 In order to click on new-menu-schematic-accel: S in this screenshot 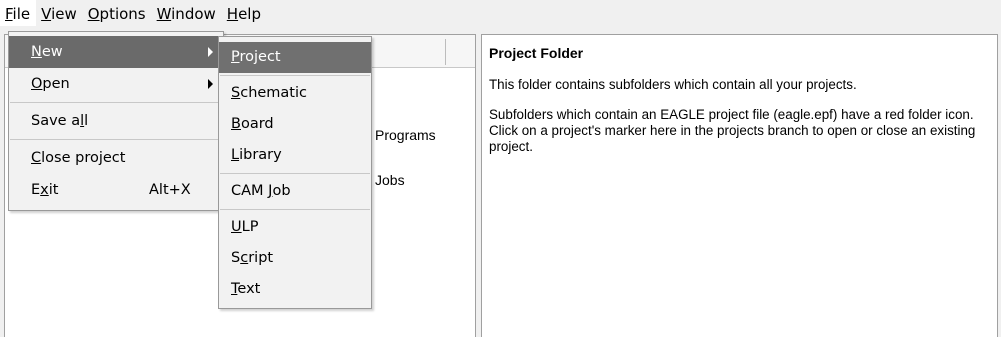, I will do `click(236, 93)`.